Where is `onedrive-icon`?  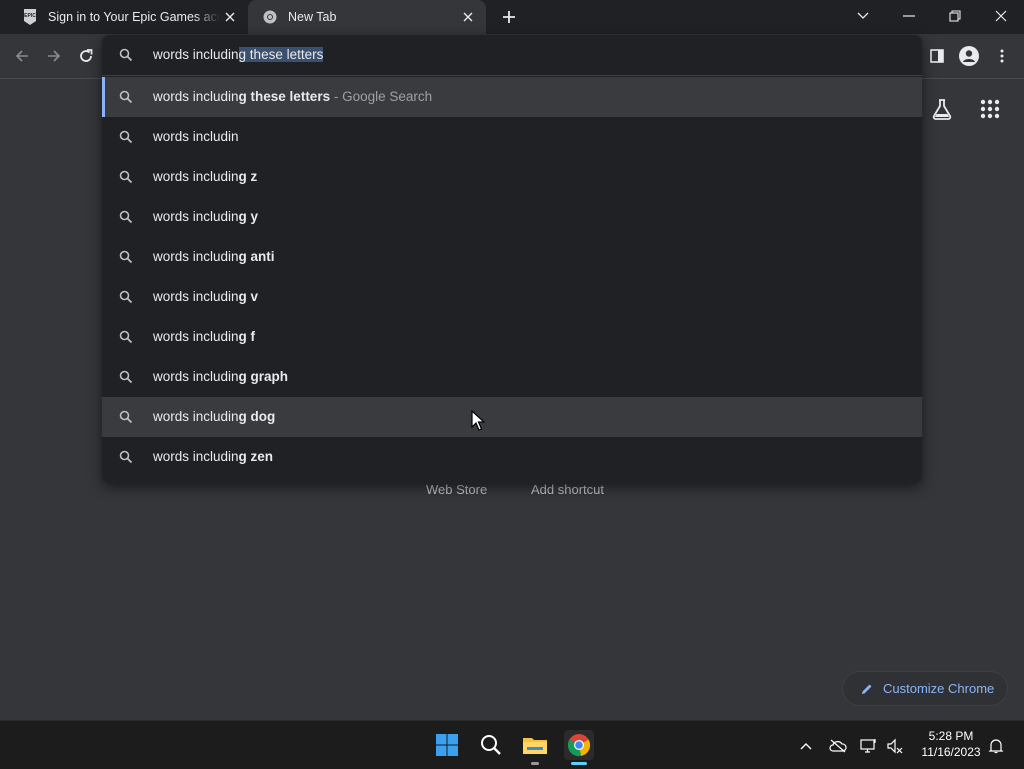
onedrive-icon is located at coordinates (838, 746).